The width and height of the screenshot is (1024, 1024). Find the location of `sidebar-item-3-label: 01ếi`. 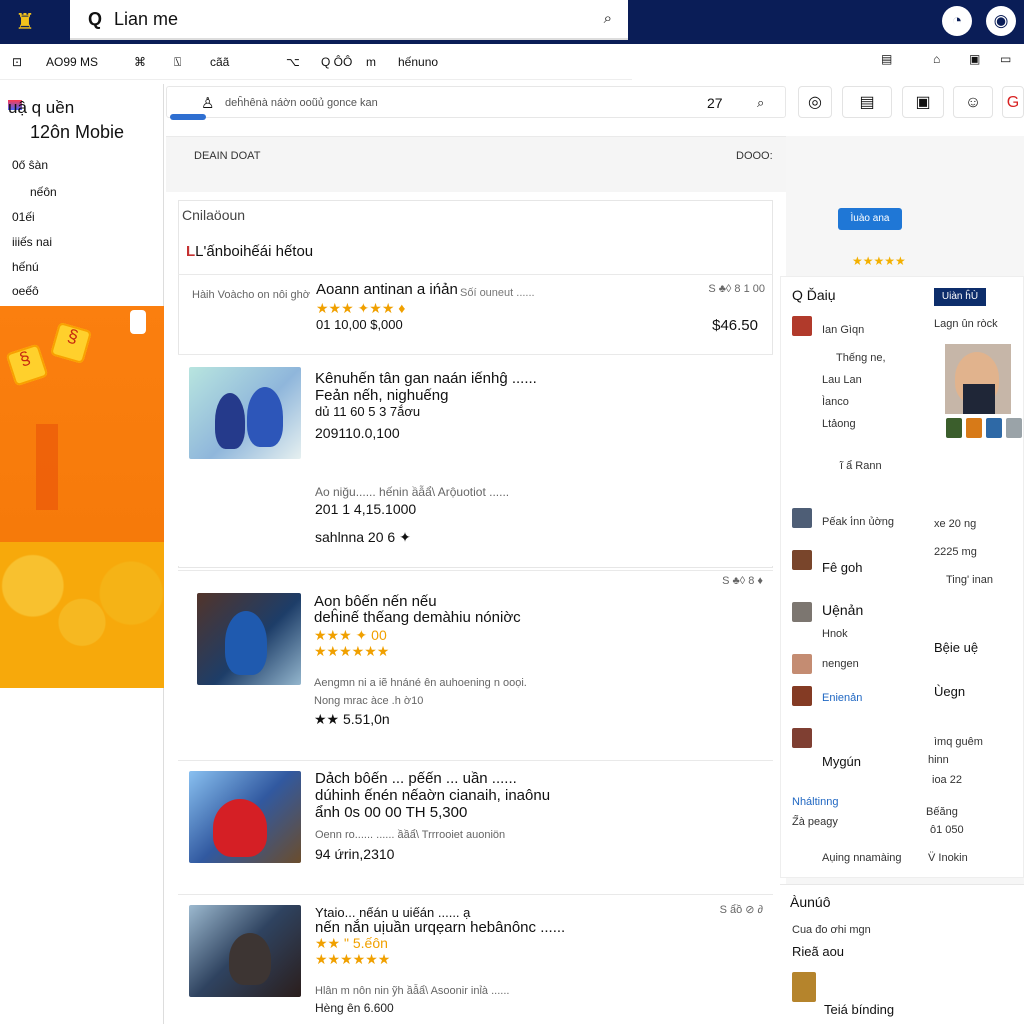

sidebar-item-3-label: 01ếi is located at coordinates (23, 217).